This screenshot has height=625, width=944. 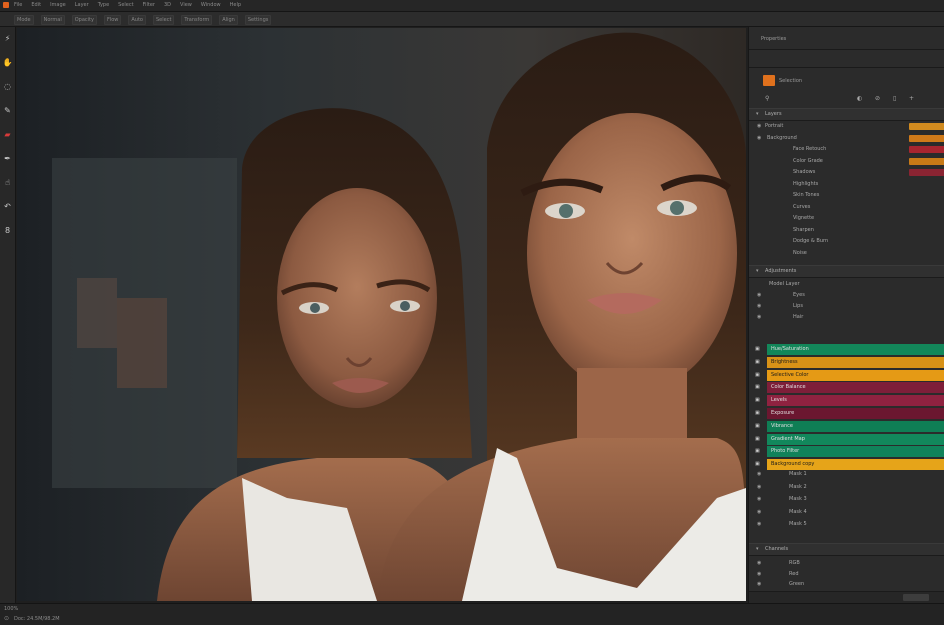 What do you see at coordinates (846, 295) in the screenshot?
I see `layer-row: ◉ Eyes` at bounding box center [846, 295].